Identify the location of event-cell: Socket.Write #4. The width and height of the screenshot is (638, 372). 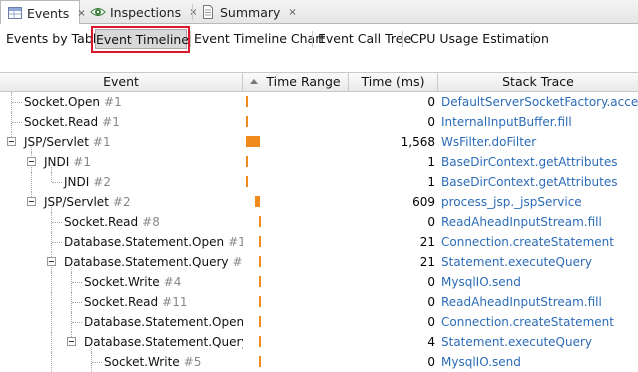
(121, 282).